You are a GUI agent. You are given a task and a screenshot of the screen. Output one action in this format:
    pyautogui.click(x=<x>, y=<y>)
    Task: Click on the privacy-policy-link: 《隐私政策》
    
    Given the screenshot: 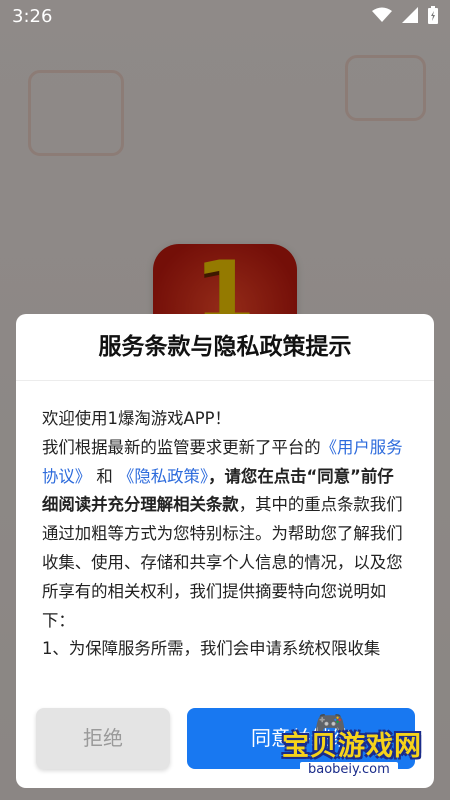 What is the action you would take?
    pyautogui.click(x=163, y=476)
    